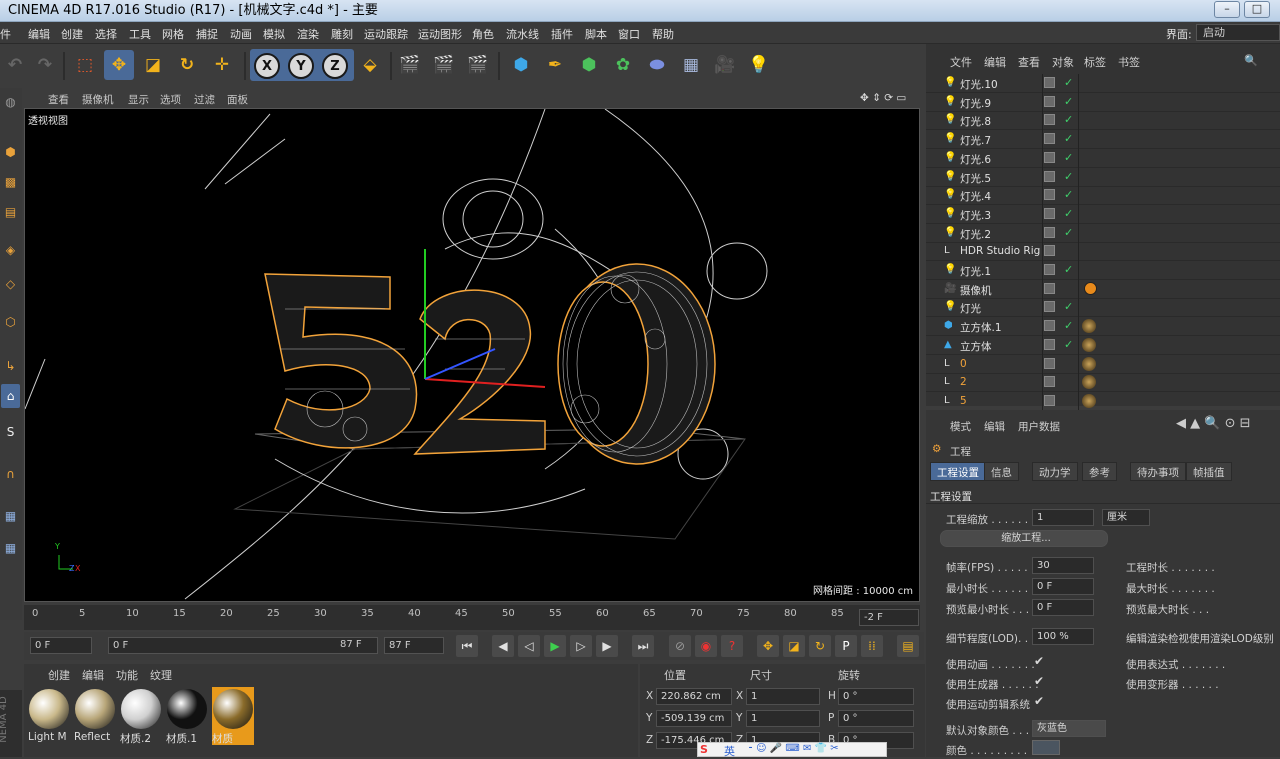 This screenshot has height=759, width=1280. Describe the element at coordinates (127, 675) in the screenshot. I see `mat-menu-function: 功能` at that location.